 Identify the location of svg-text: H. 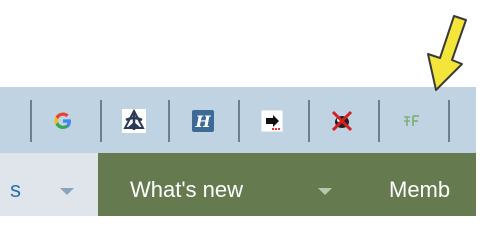
(202, 121).